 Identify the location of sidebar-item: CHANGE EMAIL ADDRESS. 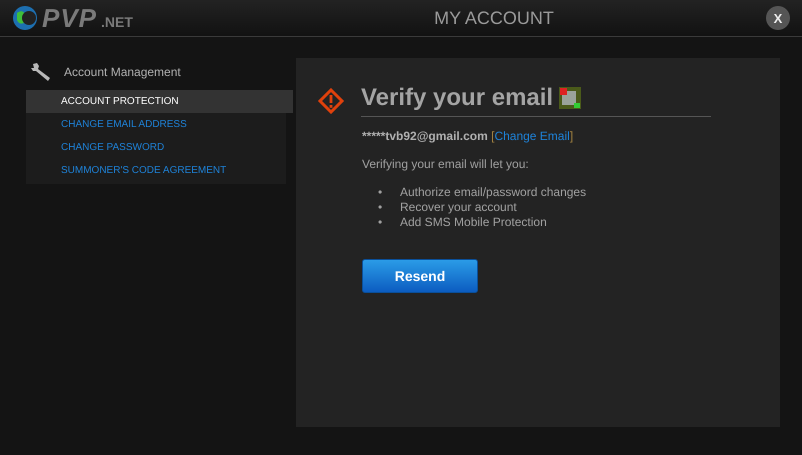
(156, 124).